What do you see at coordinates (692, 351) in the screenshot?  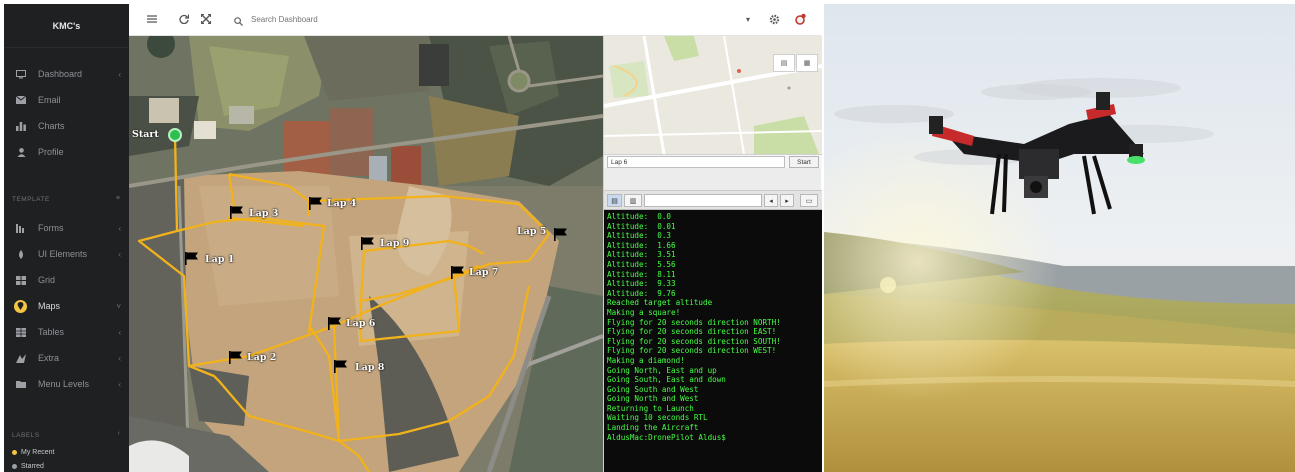 I see `terminal-line: Flying for 20 seconds direction WEST!` at bounding box center [692, 351].